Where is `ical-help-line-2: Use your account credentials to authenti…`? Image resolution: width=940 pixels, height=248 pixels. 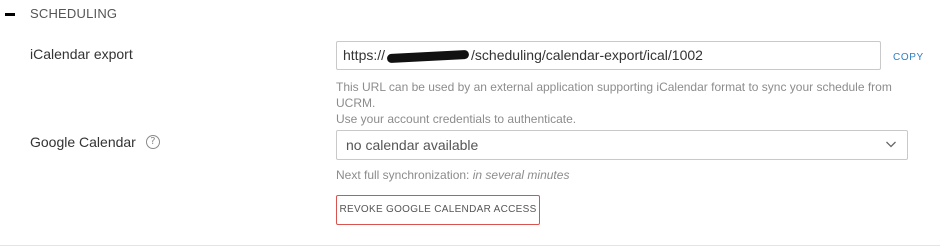
ical-help-line-2: Use your account credentials to authenti… is located at coordinates (456, 119).